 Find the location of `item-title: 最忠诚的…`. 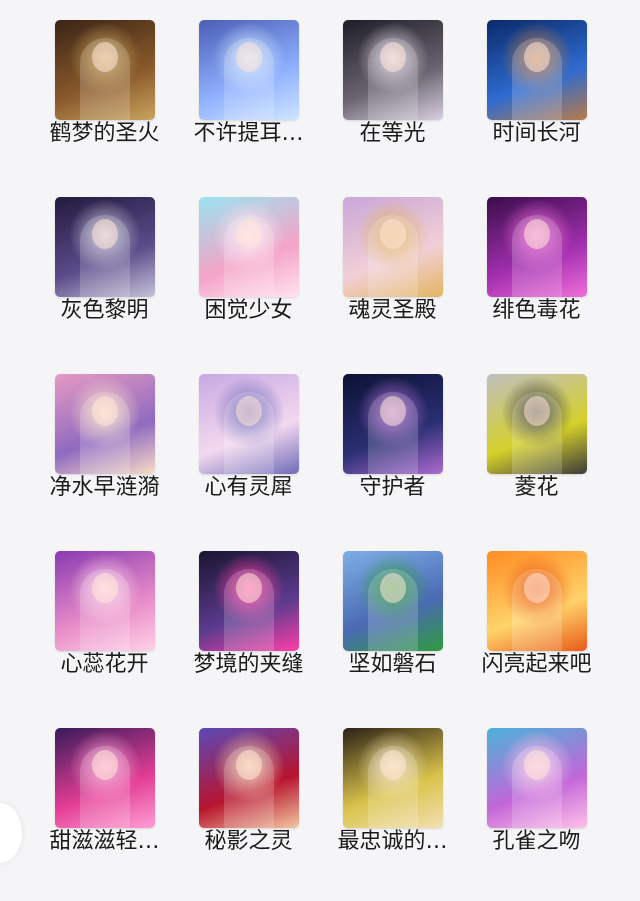

item-title: 最忠诚的… is located at coordinates (392, 842).